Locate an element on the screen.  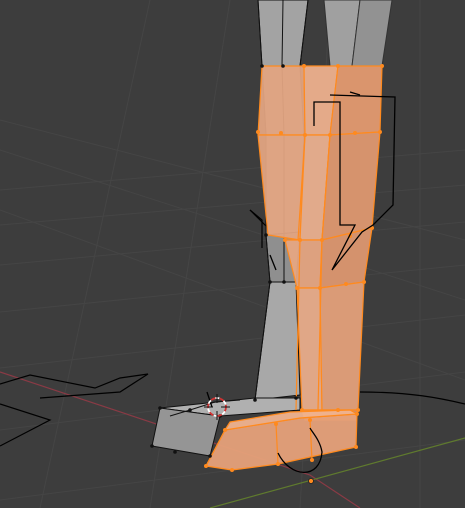
object-origin-dot is located at coordinates (311, 481).